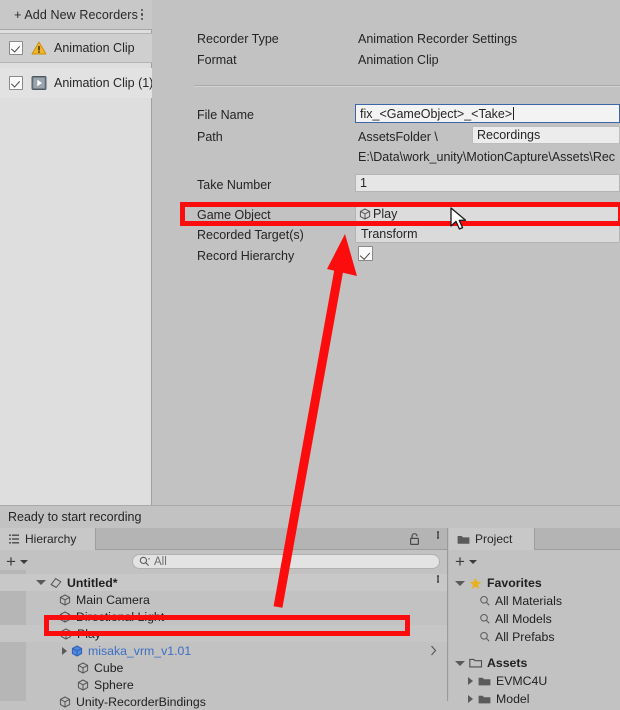 The height and width of the screenshot is (710, 620). I want to click on path-folder-value: Recordings, so click(509, 135).